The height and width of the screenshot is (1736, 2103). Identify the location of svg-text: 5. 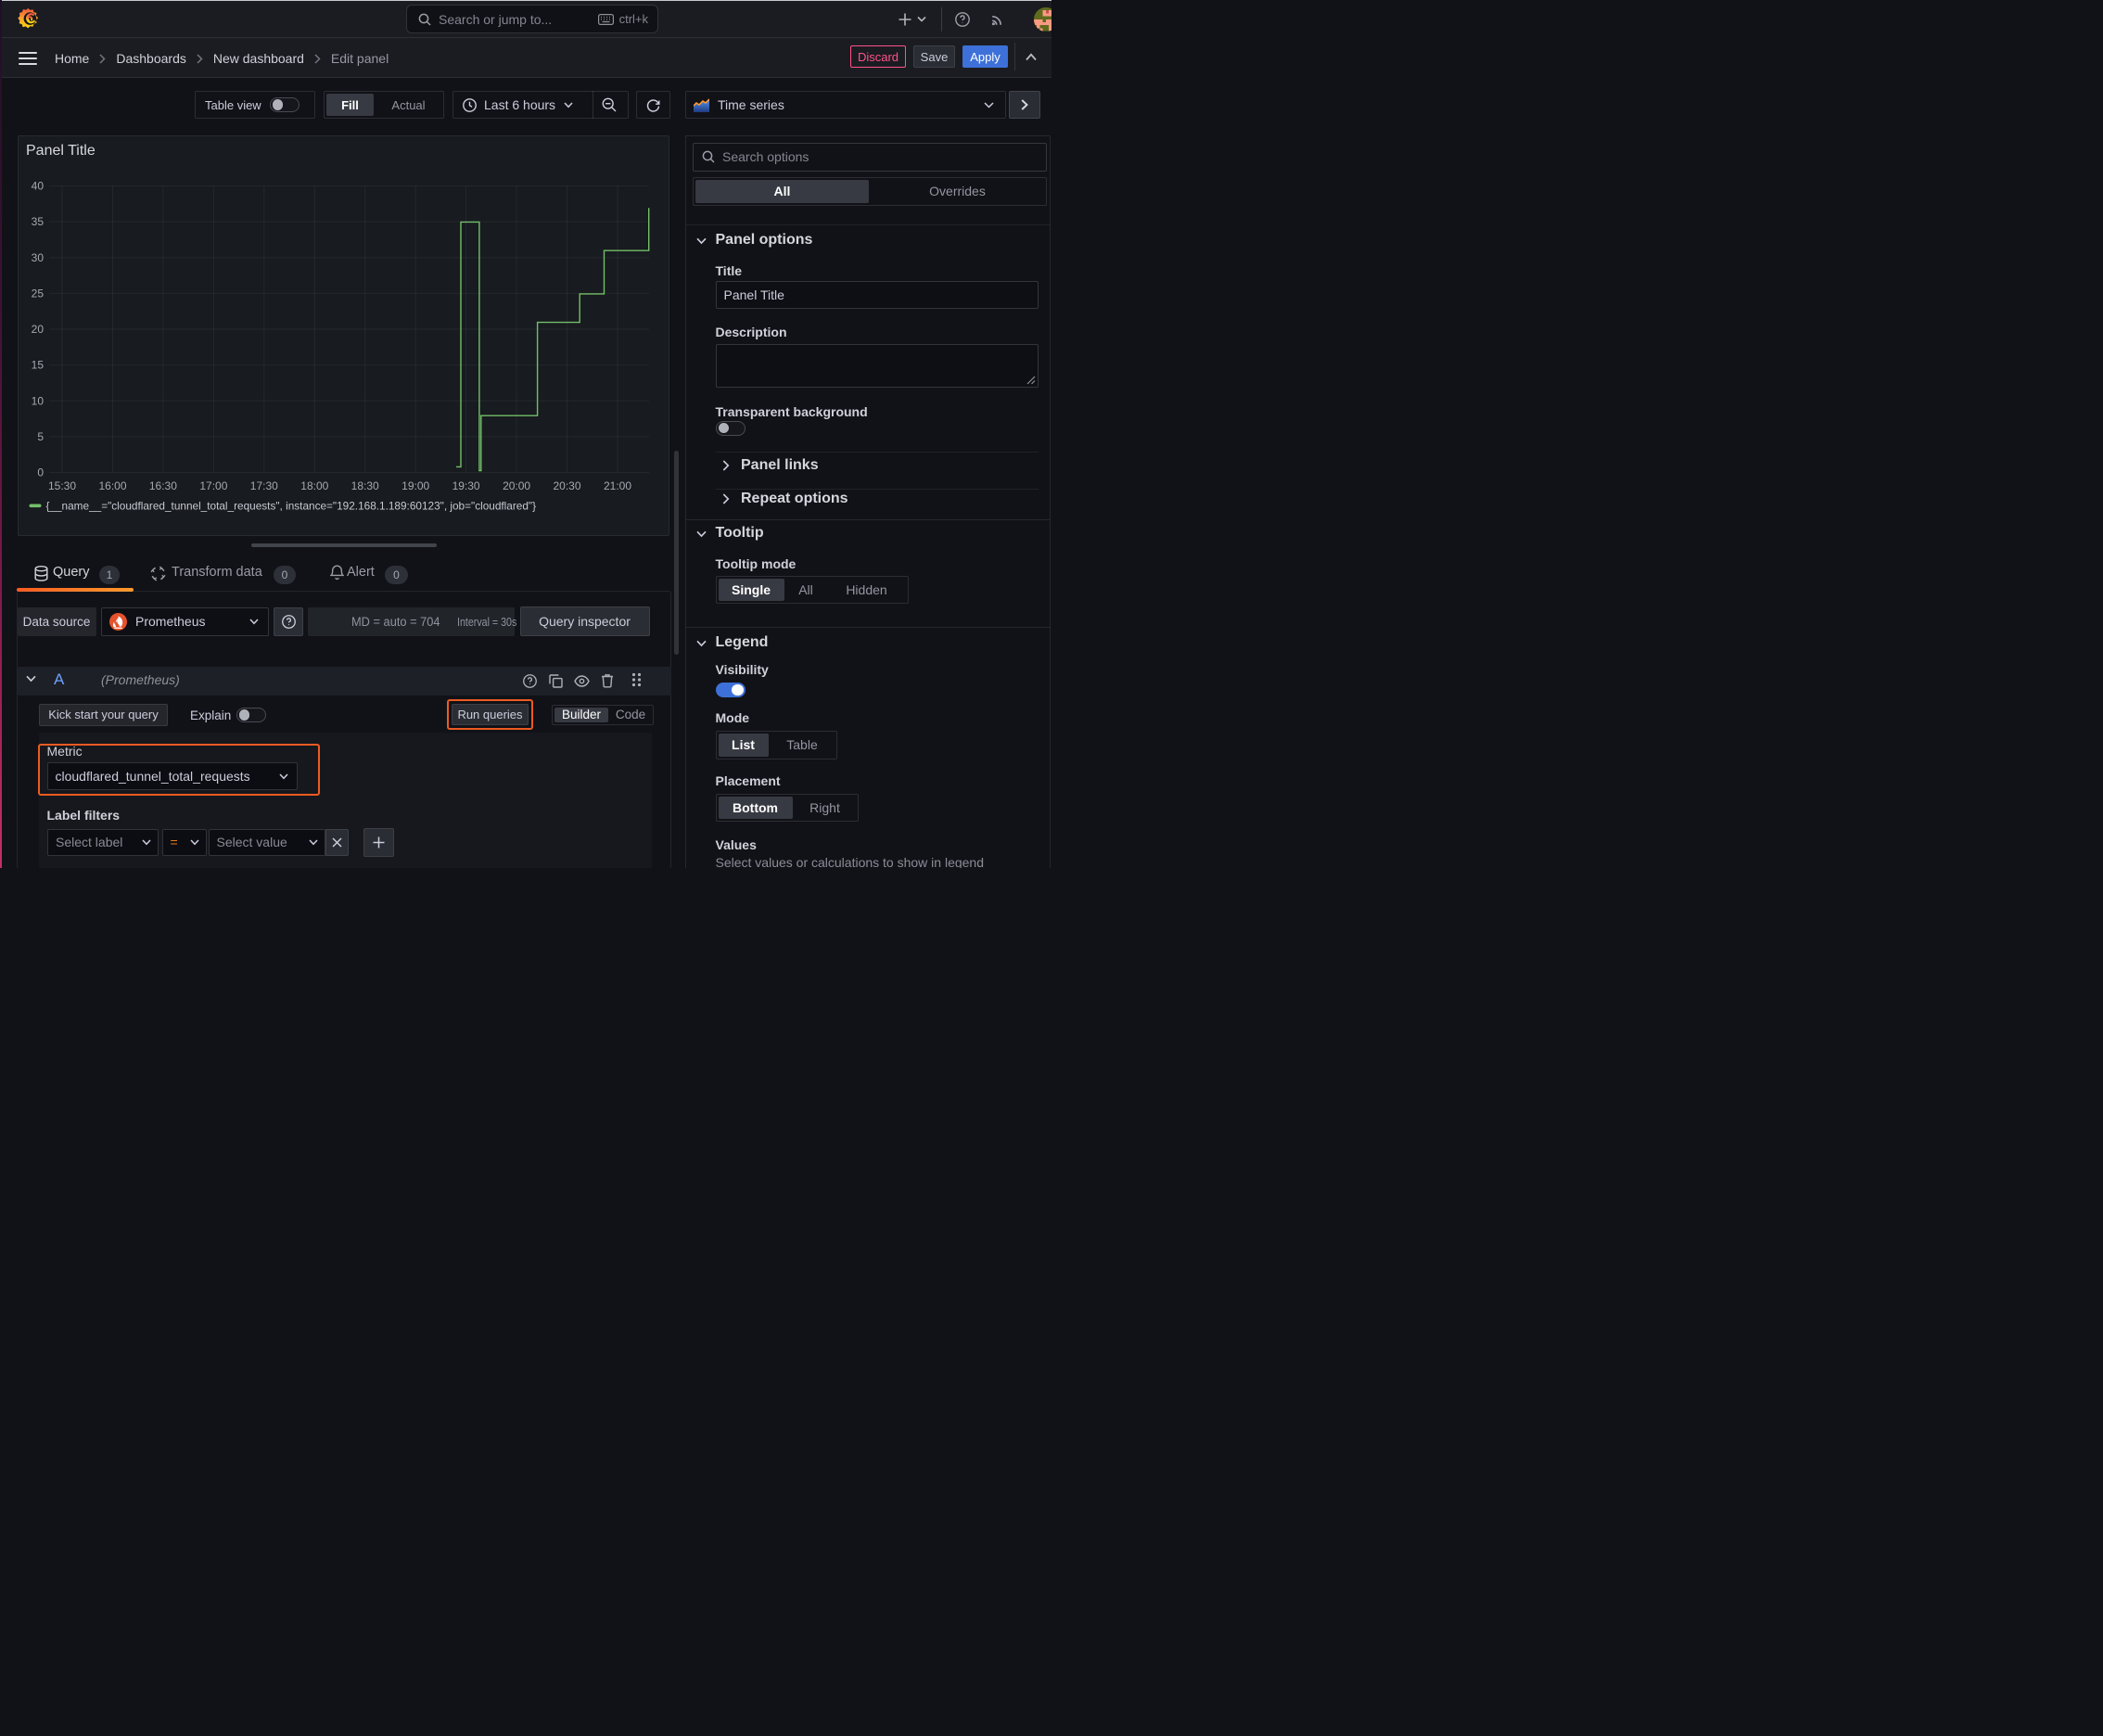
(40, 436).